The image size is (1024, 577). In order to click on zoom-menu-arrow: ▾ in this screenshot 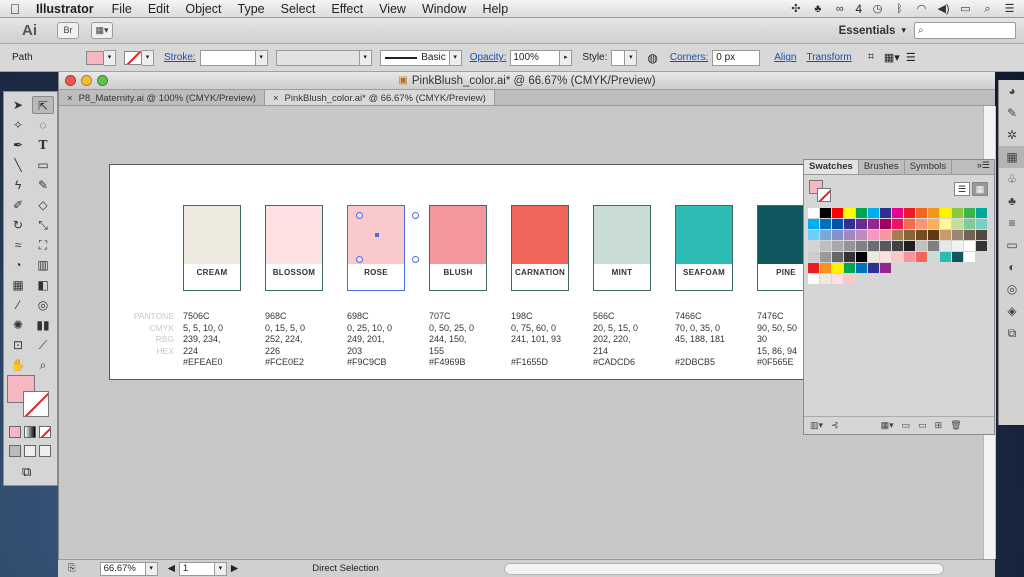, I will do `click(151, 568)`.